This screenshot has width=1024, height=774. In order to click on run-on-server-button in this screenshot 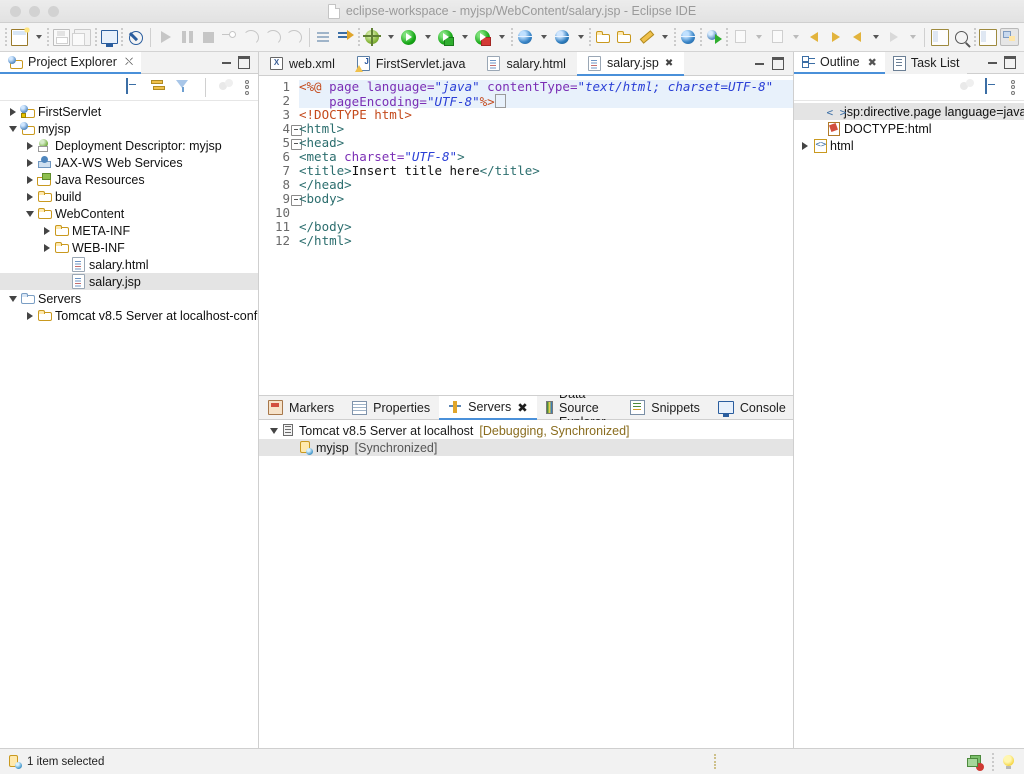, I will do `click(445, 37)`.